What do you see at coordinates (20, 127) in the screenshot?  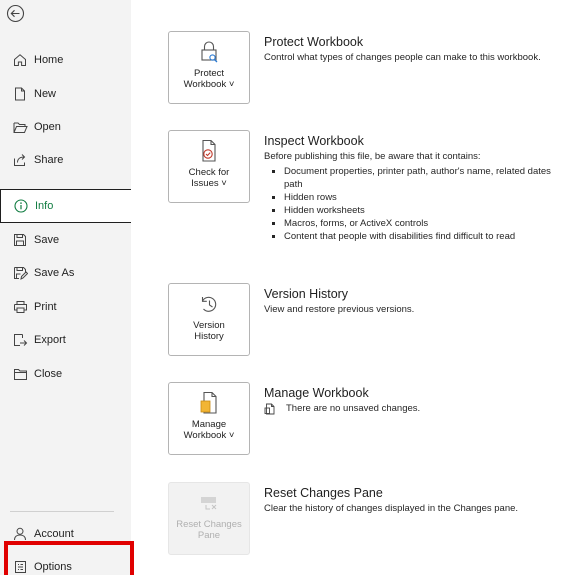 I see `folder-open-icon` at bounding box center [20, 127].